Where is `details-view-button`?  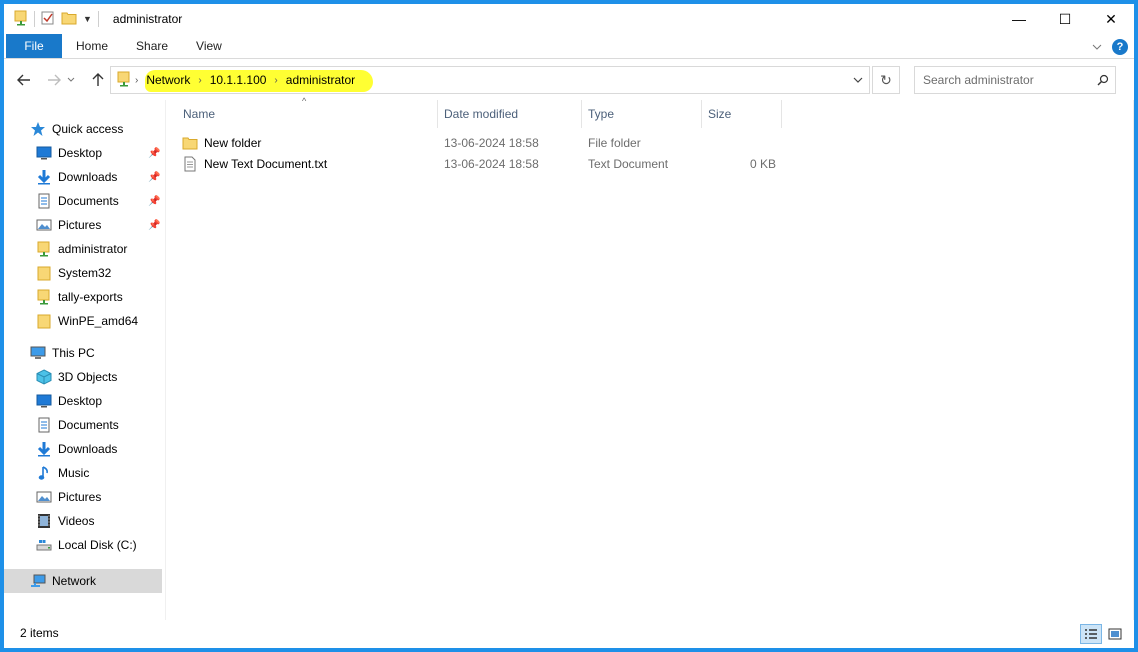
details-view-button is located at coordinates (1091, 634).